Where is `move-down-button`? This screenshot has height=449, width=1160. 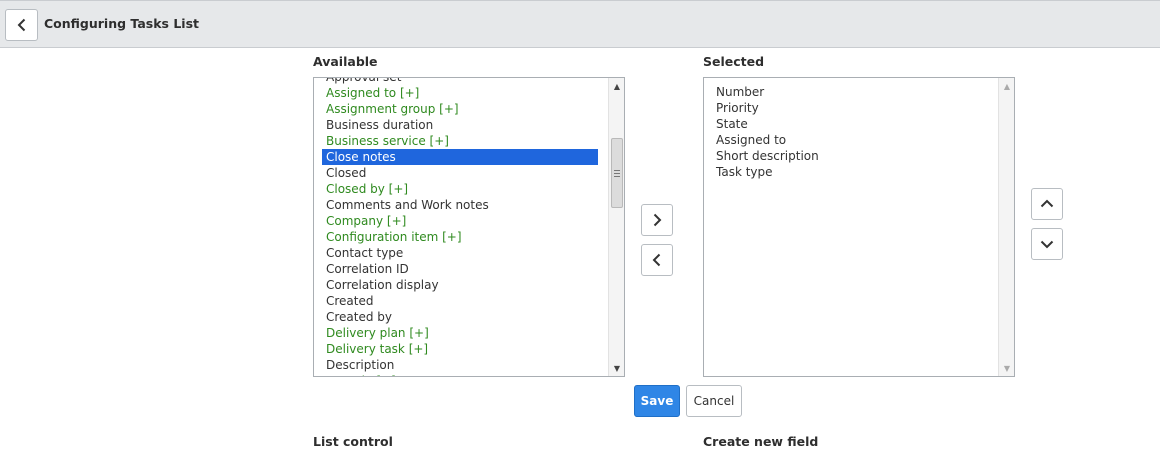 move-down-button is located at coordinates (1047, 244).